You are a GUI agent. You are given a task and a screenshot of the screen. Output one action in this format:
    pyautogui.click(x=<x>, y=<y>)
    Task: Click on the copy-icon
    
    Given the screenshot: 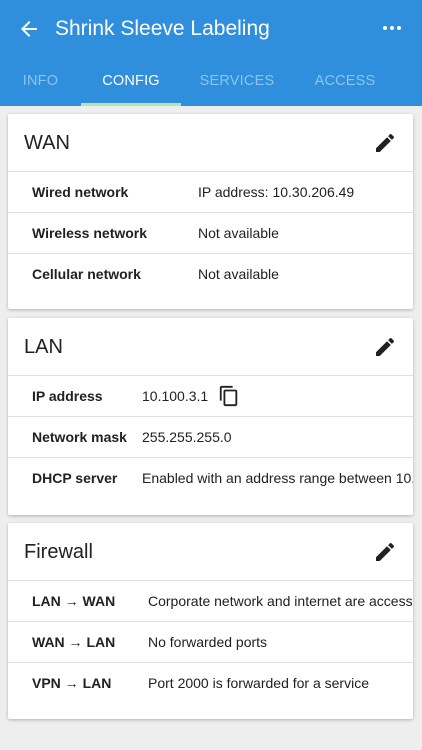 What is the action you would take?
    pyautogui.click(x=229, y=396)
    